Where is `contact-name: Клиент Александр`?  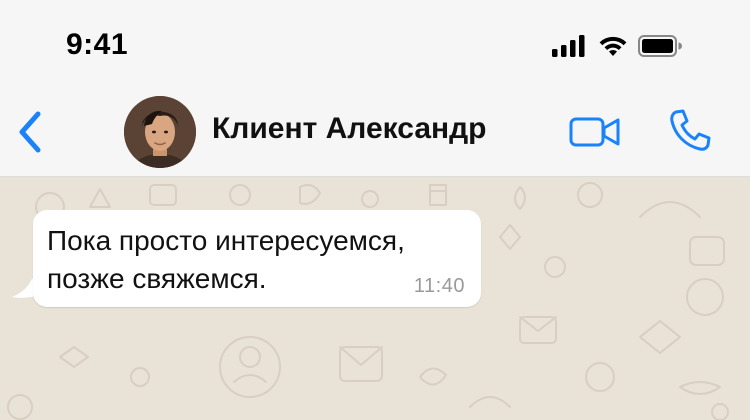
contact-name: Клиент Александр is located at coordinates (349, 129).